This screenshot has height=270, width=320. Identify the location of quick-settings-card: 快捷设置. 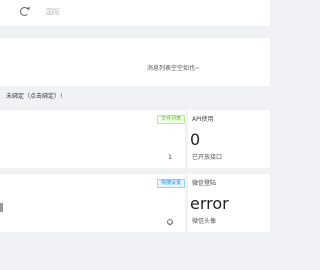
(92, 203).